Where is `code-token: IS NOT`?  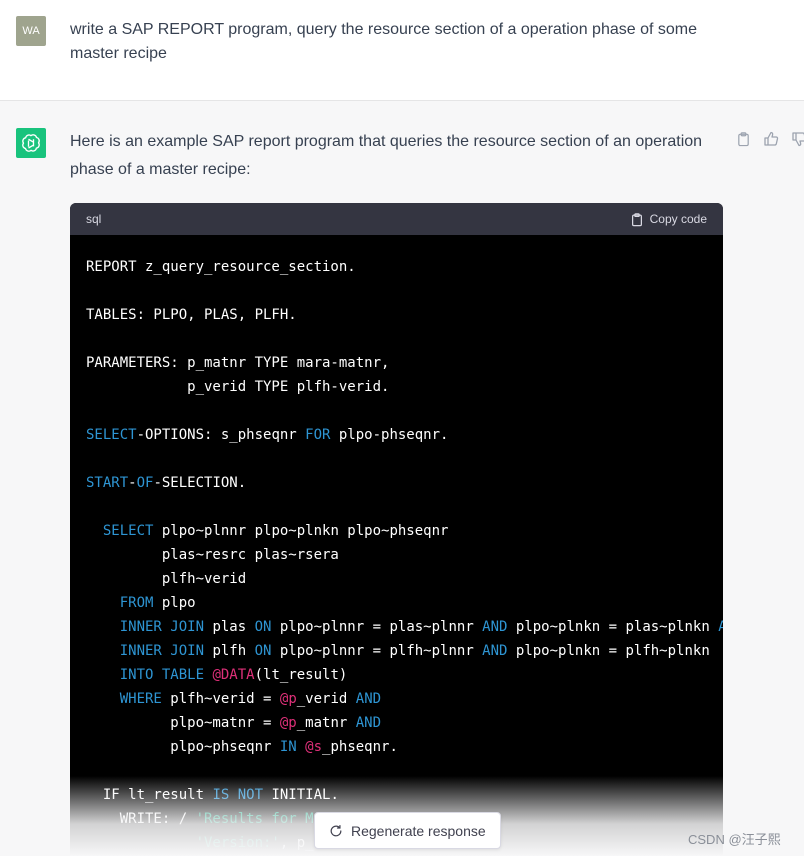 code-token: IS NOT is located at coordinates (238, 795).